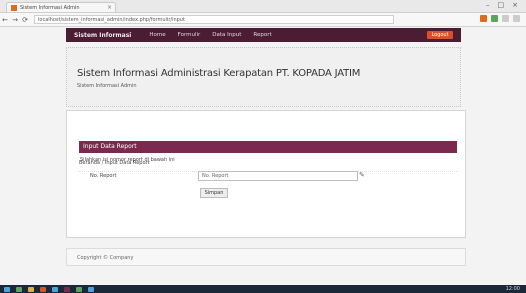 The height and width of the screenshot is (293, 526). Describe the element at coordinates (105, 258) in the screenshot. I see `footer-text: Copyright © Company` at that location.